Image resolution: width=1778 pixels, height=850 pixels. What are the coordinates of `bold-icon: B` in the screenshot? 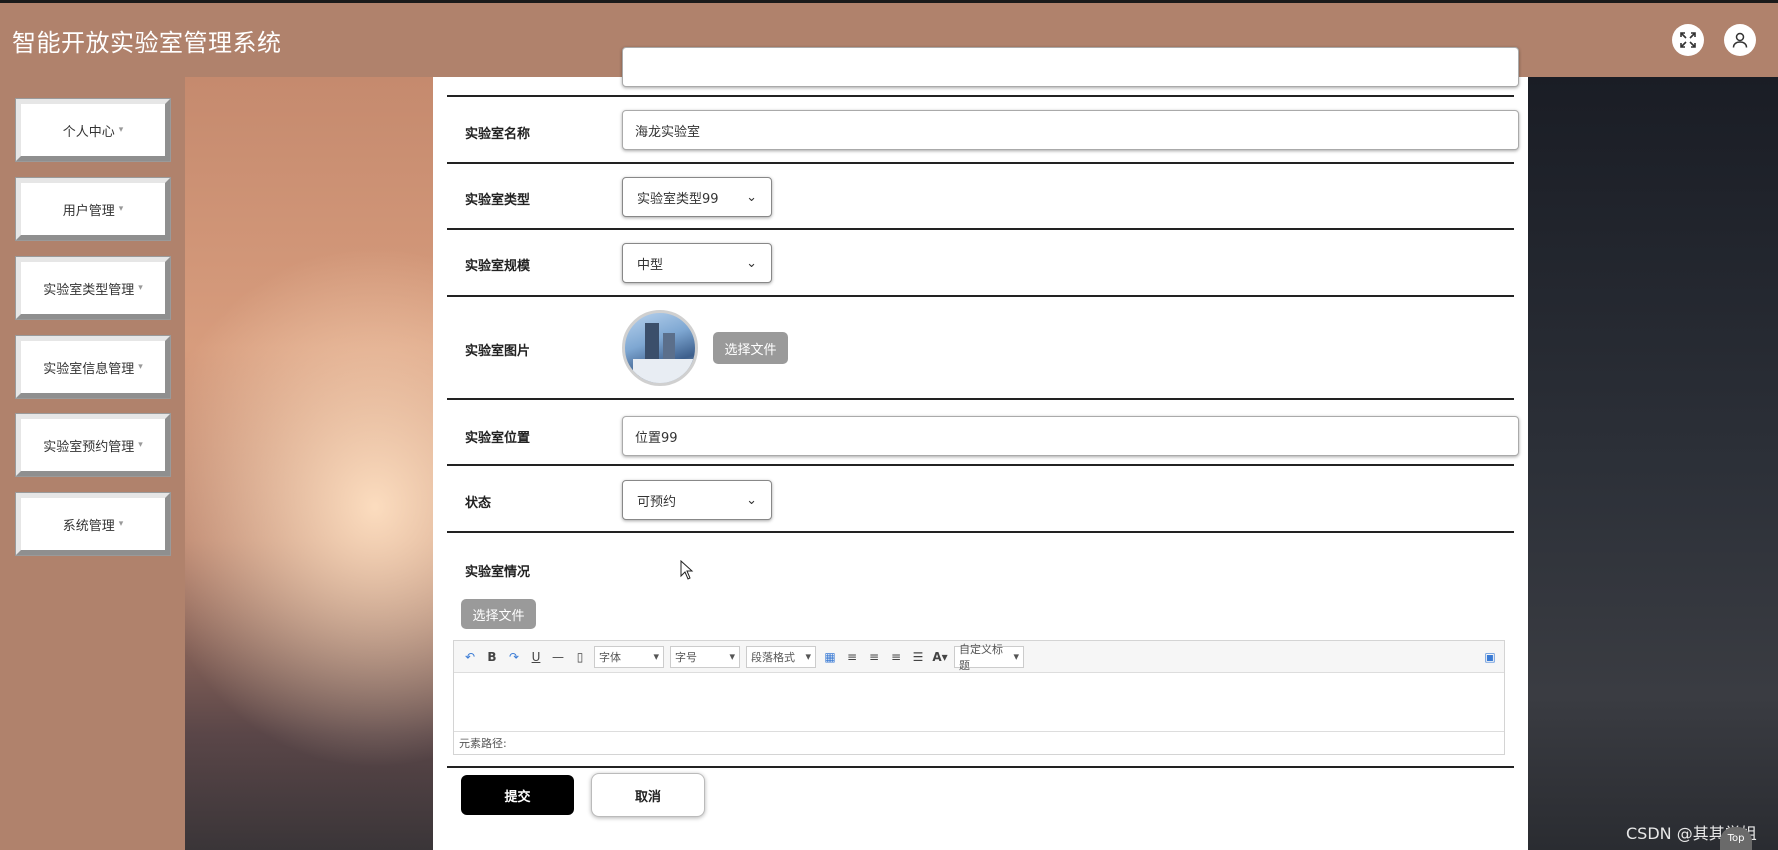 It's located at (492, 657).